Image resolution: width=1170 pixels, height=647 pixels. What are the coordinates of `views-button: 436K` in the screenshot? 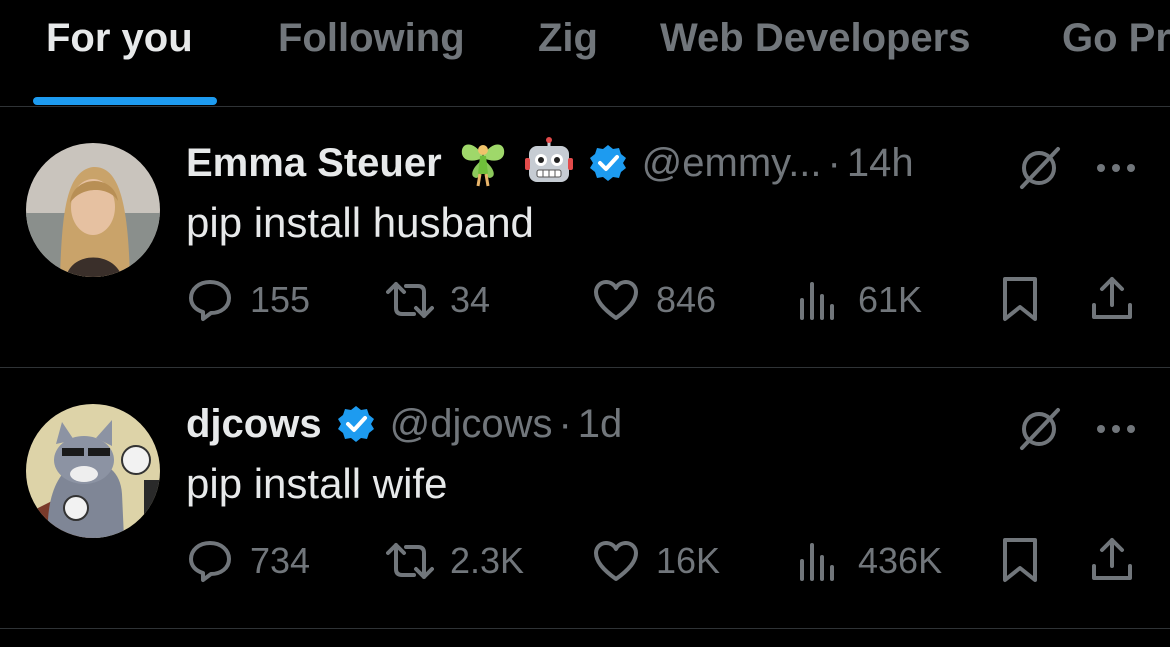 It's located at (868, 561).